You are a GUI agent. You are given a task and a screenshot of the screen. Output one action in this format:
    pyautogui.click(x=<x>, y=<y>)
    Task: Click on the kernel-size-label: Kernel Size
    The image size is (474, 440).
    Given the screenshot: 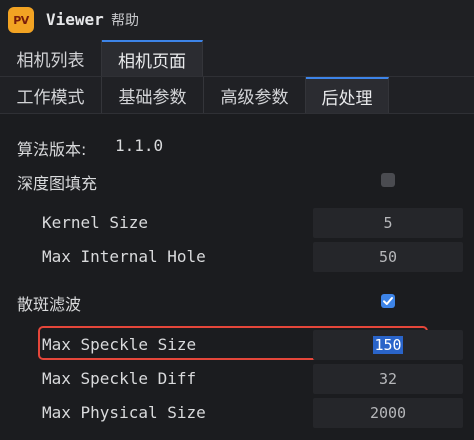 What is the action you would take?
    pyautogui.click(x=95, y=222)
    